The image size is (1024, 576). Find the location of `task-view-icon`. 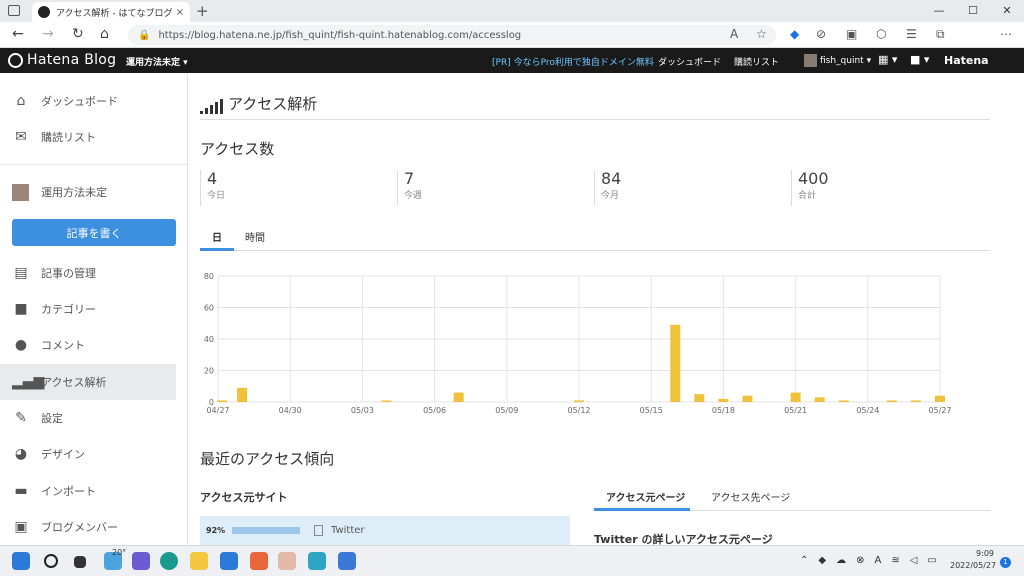

task-view-icon is located at coordinates (80, 562).